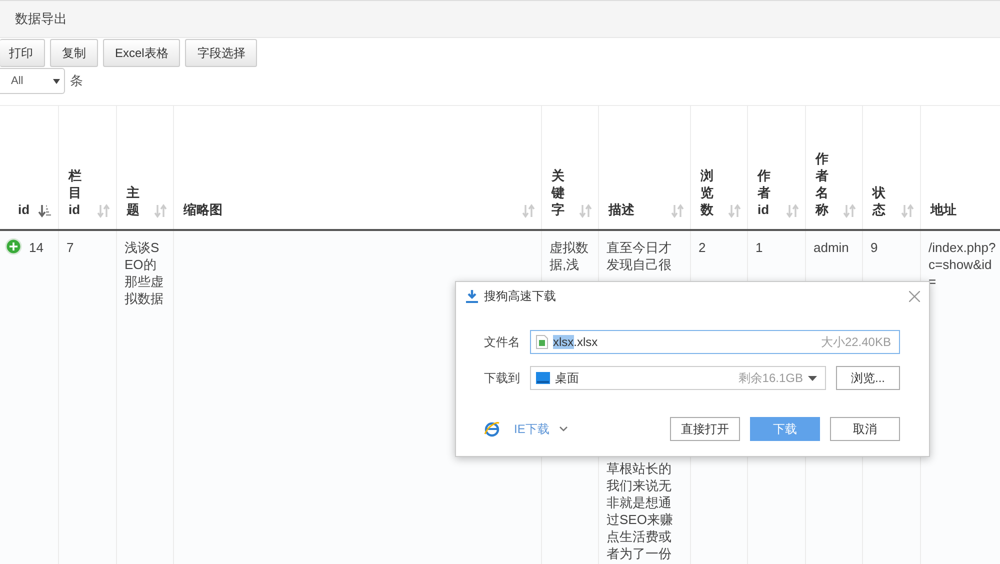 The height and width of the screenshot is (564, 1000). Describe the element at coordinates (559, 192) in the screenshot. I see `column-header: 关键字` at that location.